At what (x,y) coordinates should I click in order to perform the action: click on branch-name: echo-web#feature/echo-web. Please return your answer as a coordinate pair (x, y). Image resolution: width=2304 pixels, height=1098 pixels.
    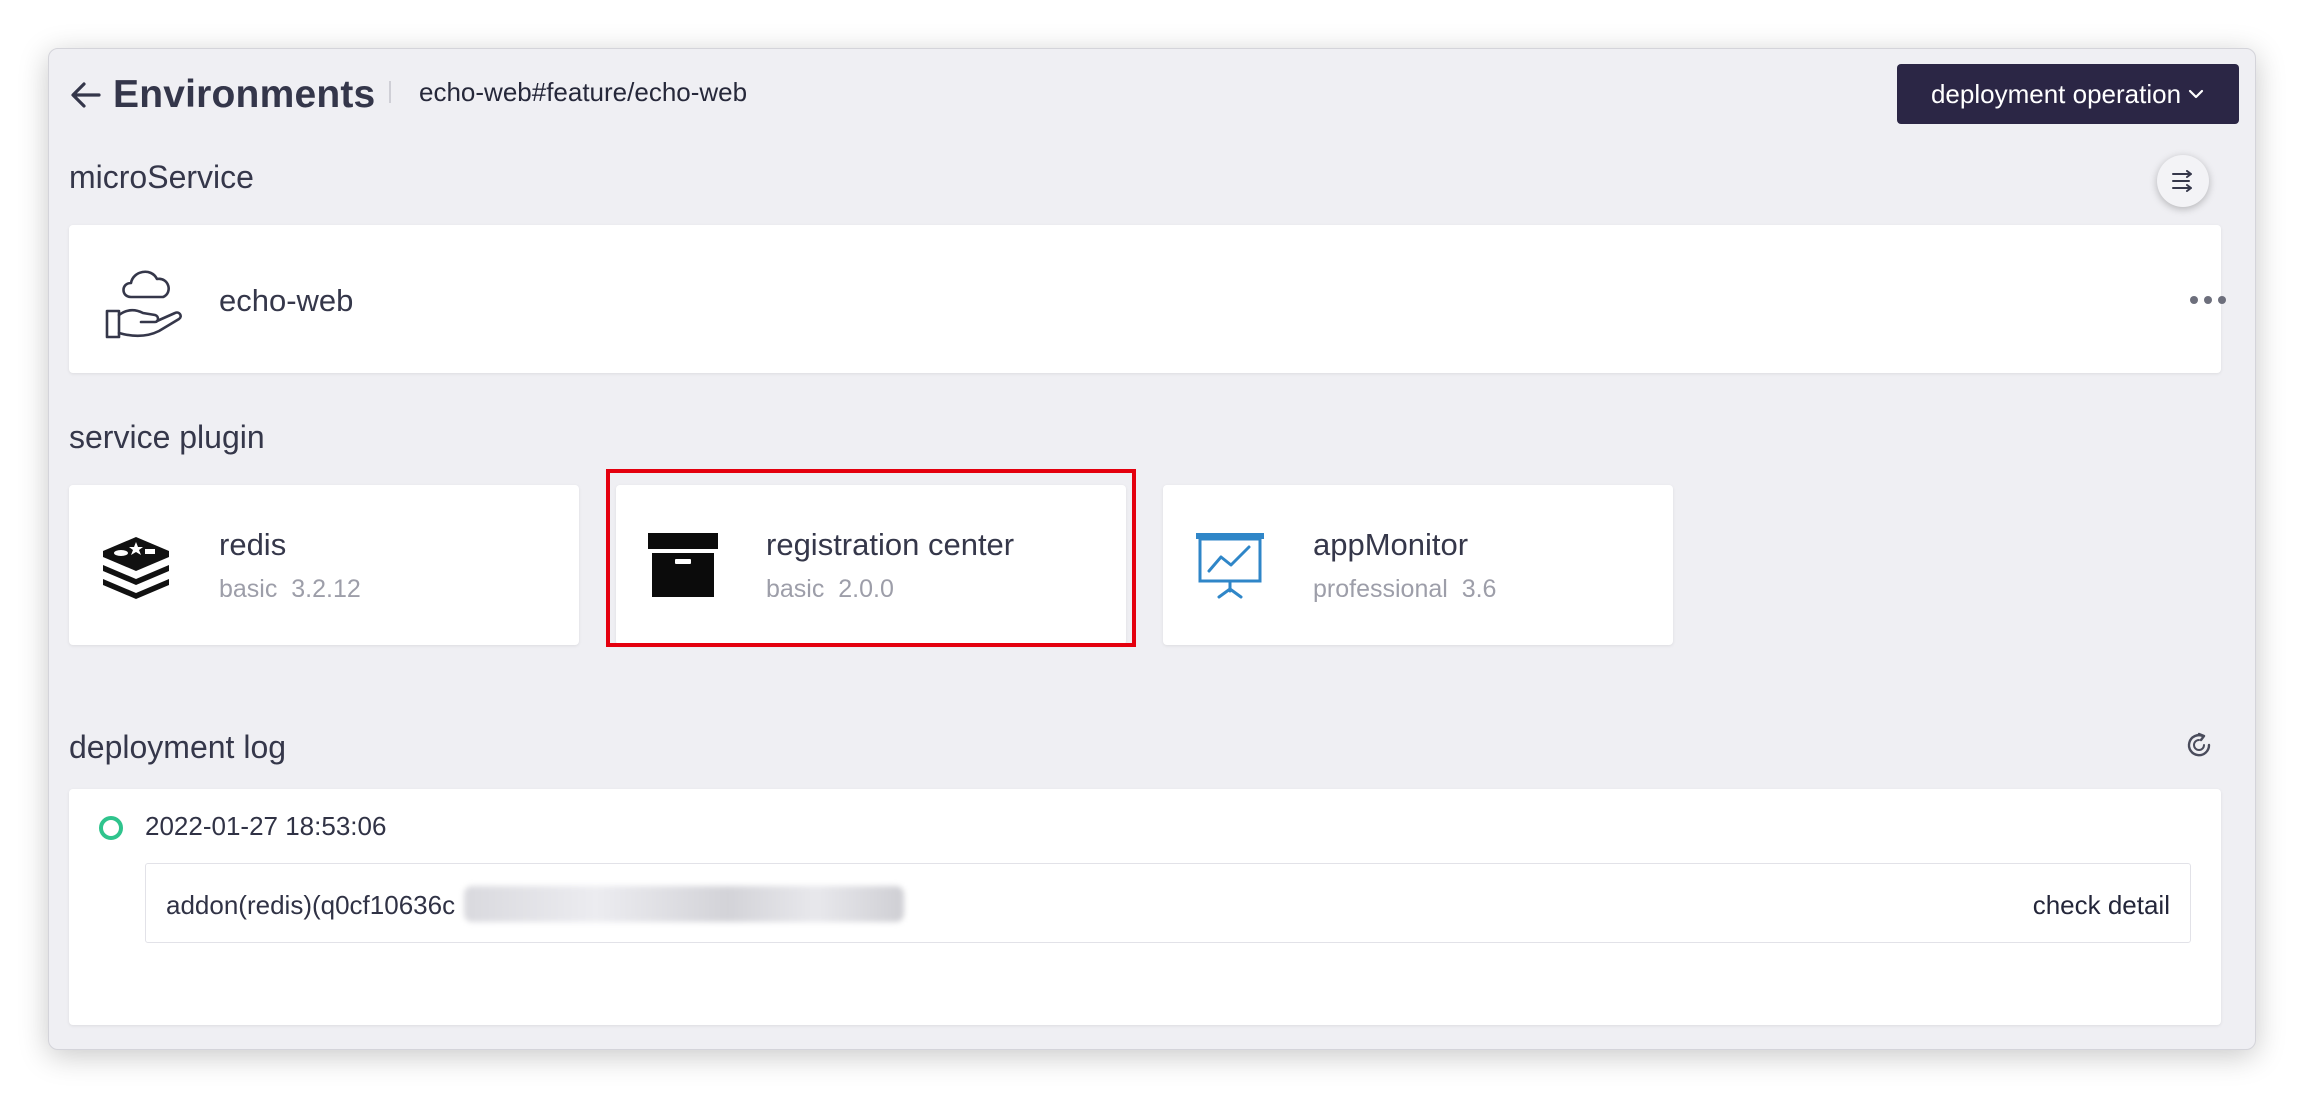
    Looking at the image, I should click on (583, 92).